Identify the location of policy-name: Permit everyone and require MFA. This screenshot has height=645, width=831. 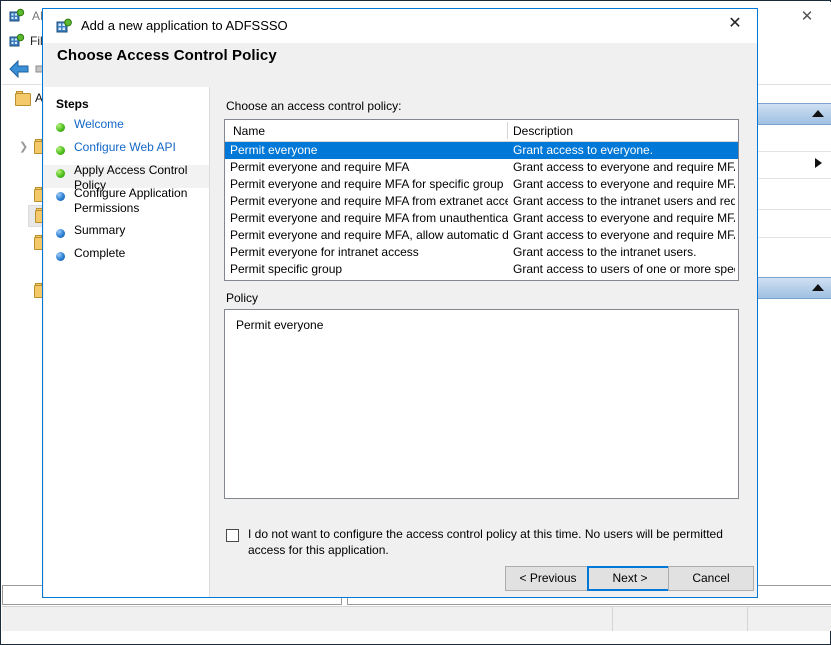
(320, 167).